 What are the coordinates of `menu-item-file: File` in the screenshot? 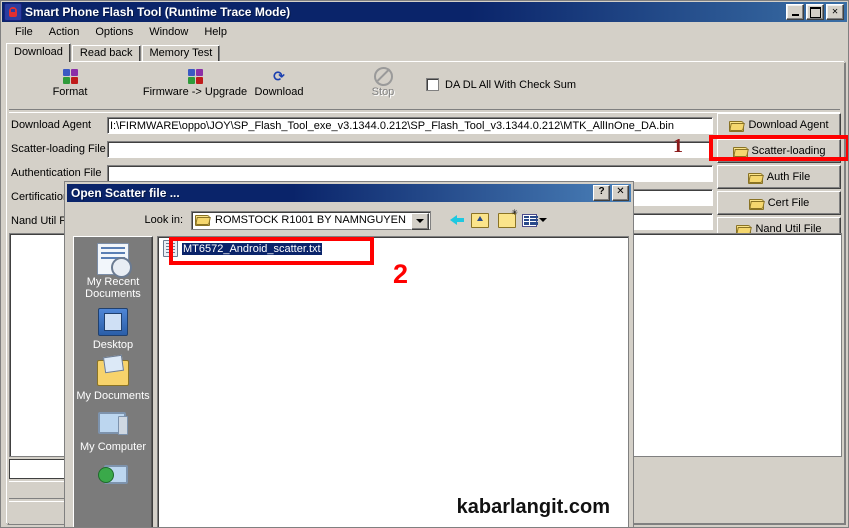 It's located at (24, 32).